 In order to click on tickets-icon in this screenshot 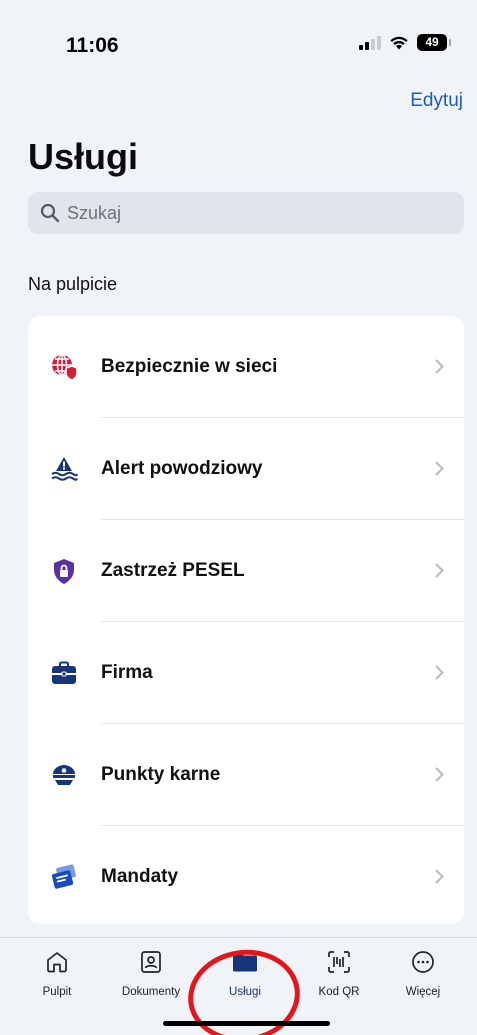, I will do `click(64, 877)`.